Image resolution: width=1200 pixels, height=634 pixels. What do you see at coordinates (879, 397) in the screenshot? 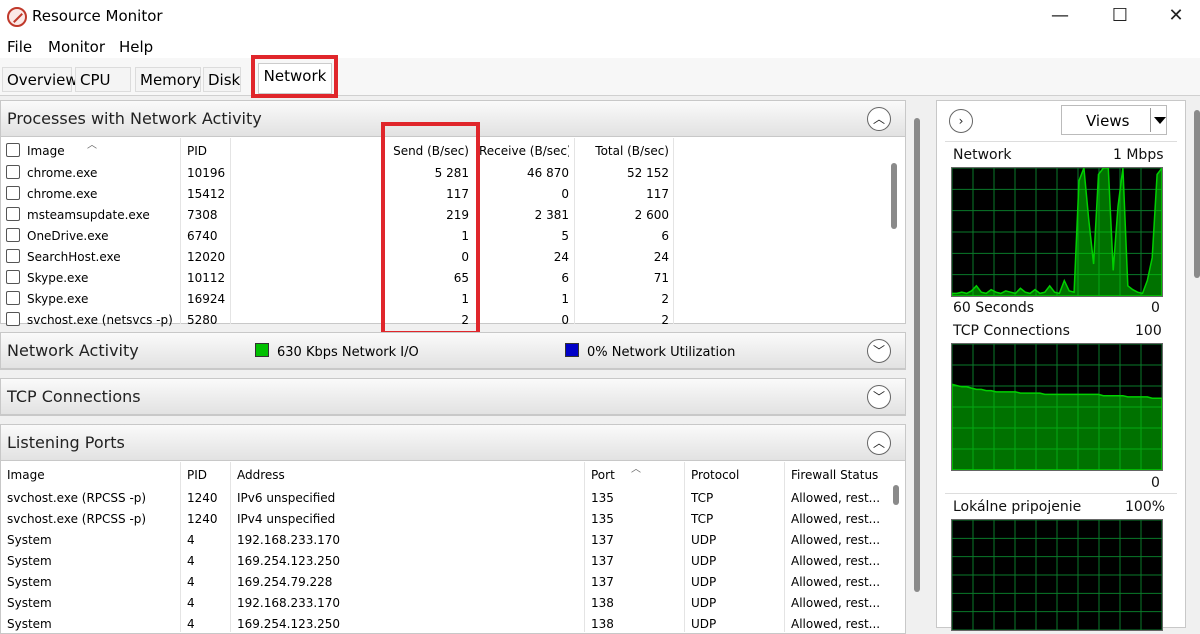
I see `expand-tcp-icon: ﹀` at bounding box center [879, 397].